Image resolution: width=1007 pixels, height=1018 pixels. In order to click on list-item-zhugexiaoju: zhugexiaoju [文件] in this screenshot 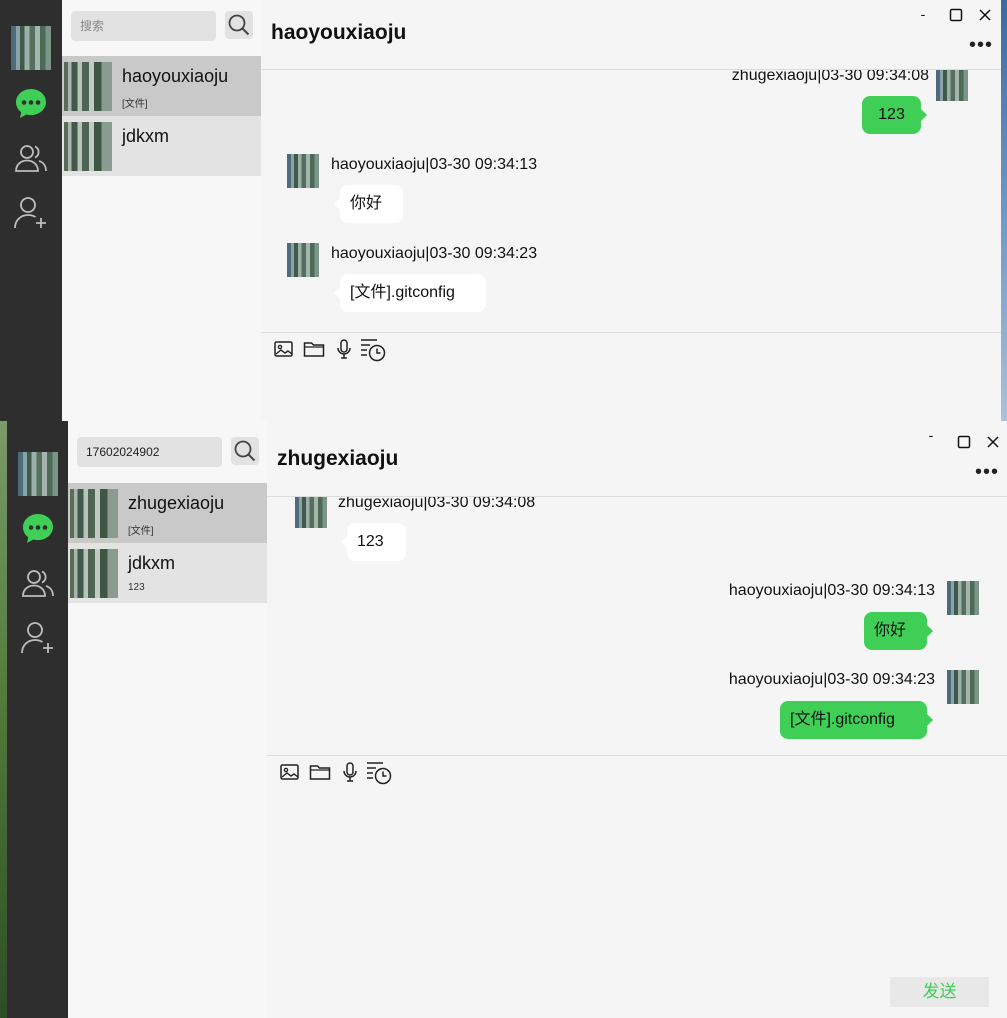, I will do `click(167, 513)`.